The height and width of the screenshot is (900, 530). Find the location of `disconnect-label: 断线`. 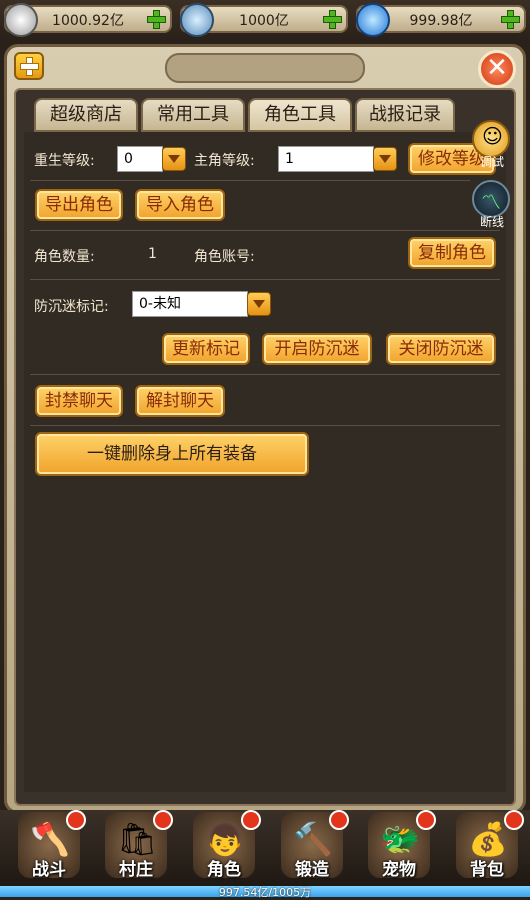

disconnect-label: 断线 is located at coordinates (491, 222).